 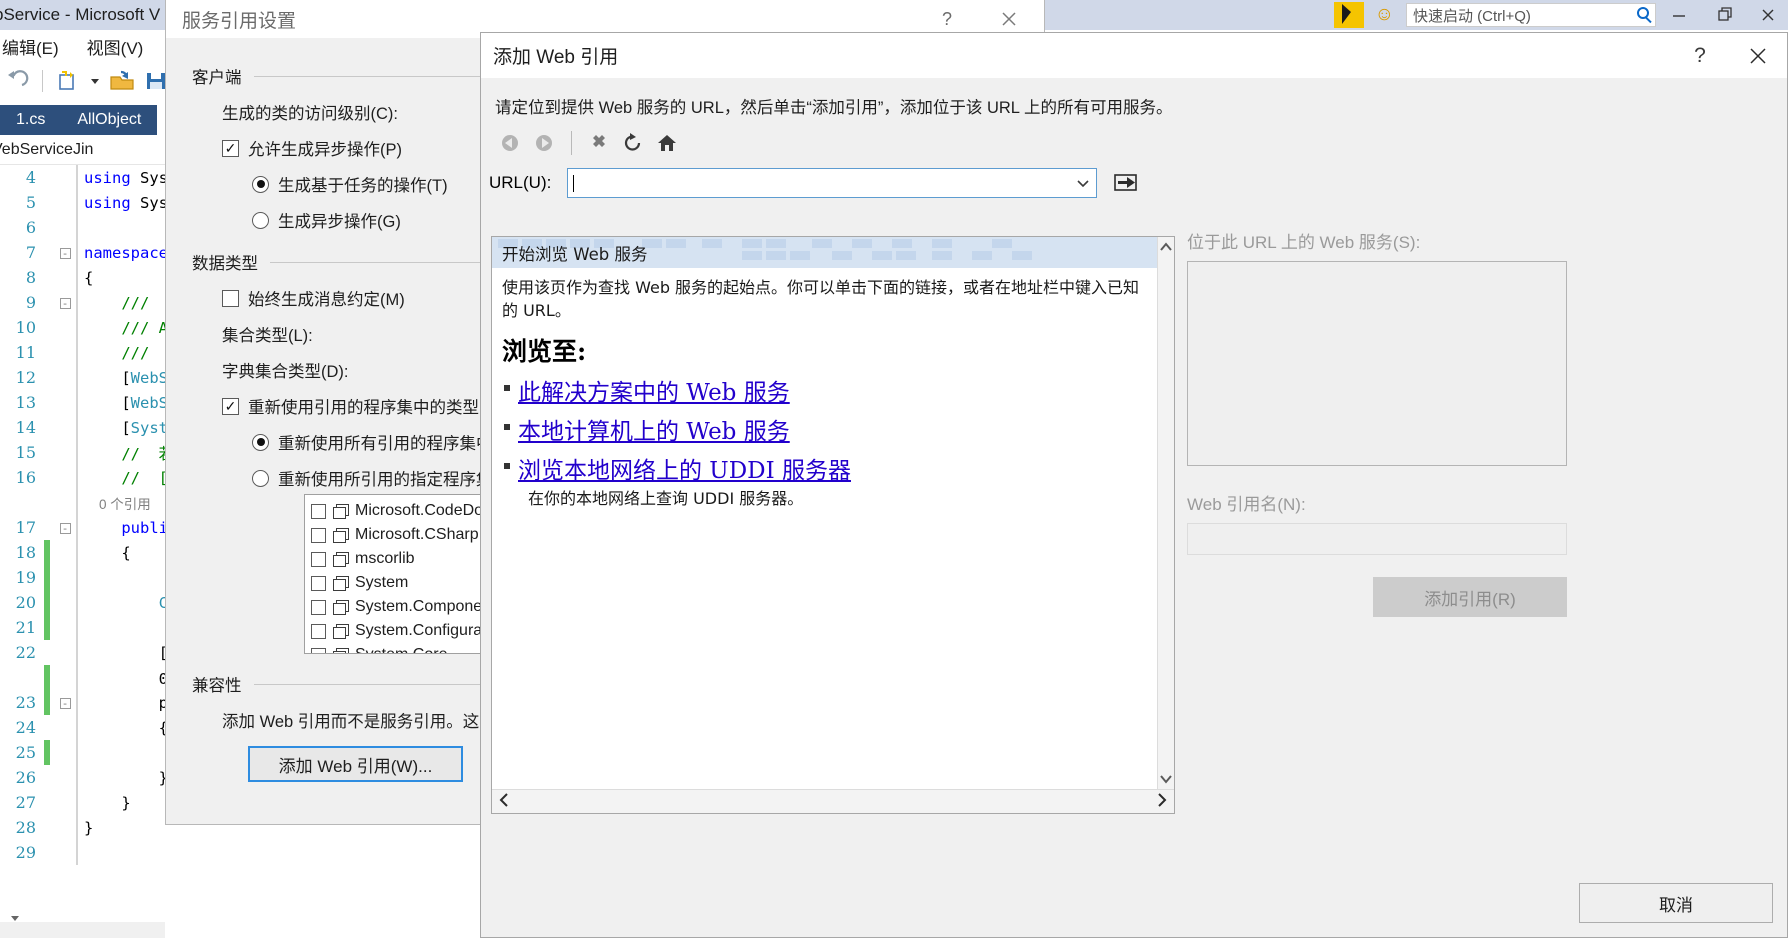 What do you see at coordinates (1377, 539) in the screenshot?
I see `web-ref-name-input` at bounding box center [1377, 539].